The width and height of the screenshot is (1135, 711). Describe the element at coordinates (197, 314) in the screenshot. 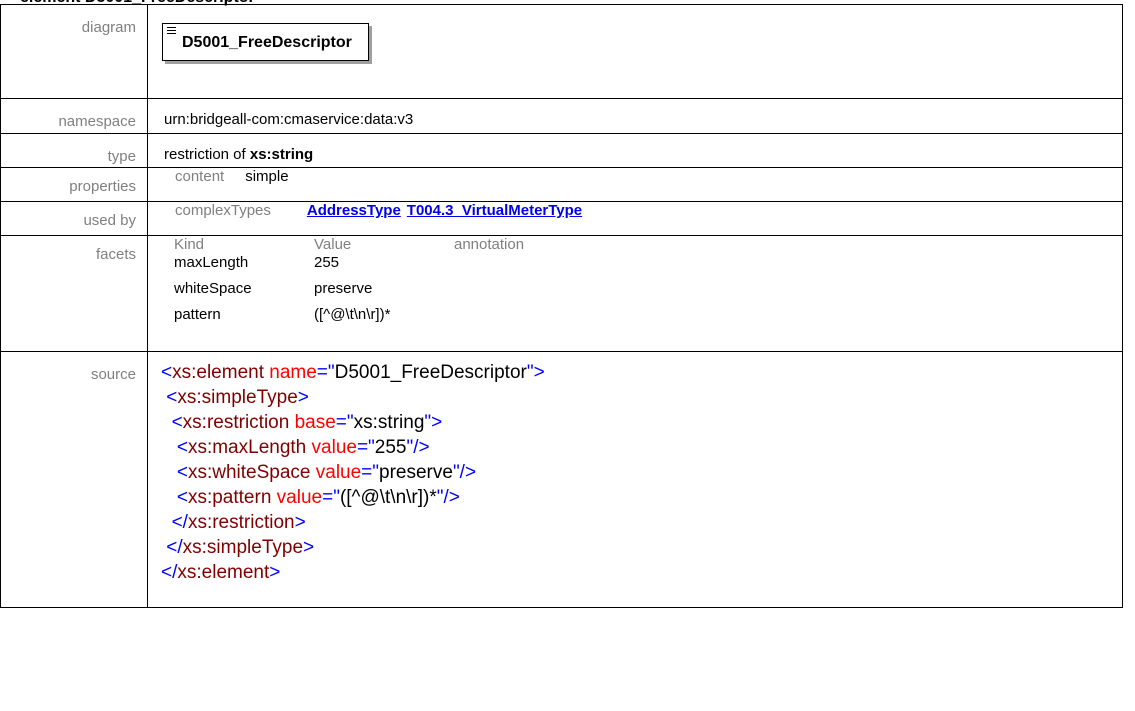

I see `facet-kind: pattern` at that location.